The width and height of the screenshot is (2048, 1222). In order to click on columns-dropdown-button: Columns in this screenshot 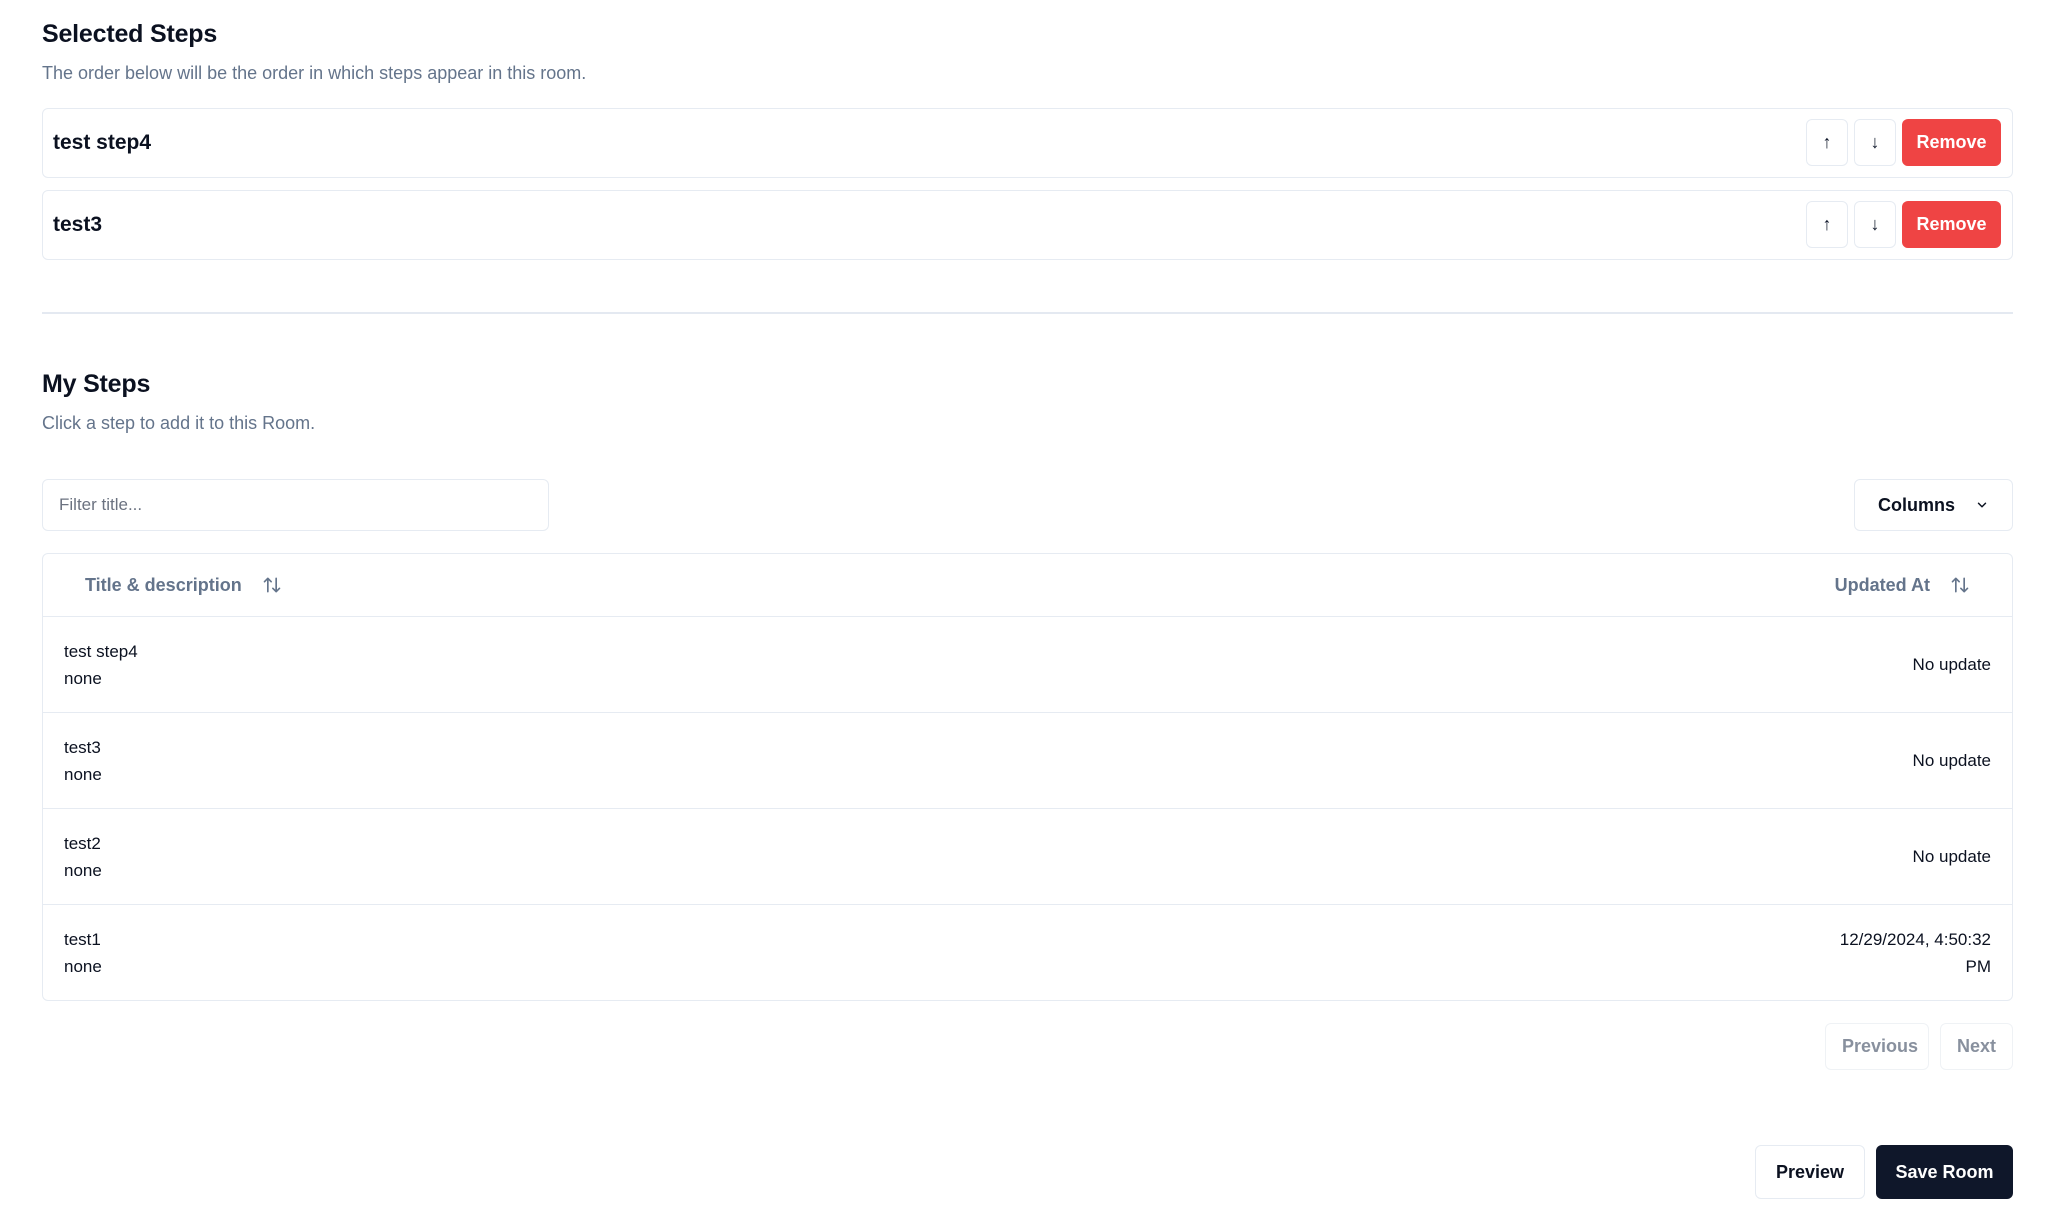, I will do `click(1933, 505)`.